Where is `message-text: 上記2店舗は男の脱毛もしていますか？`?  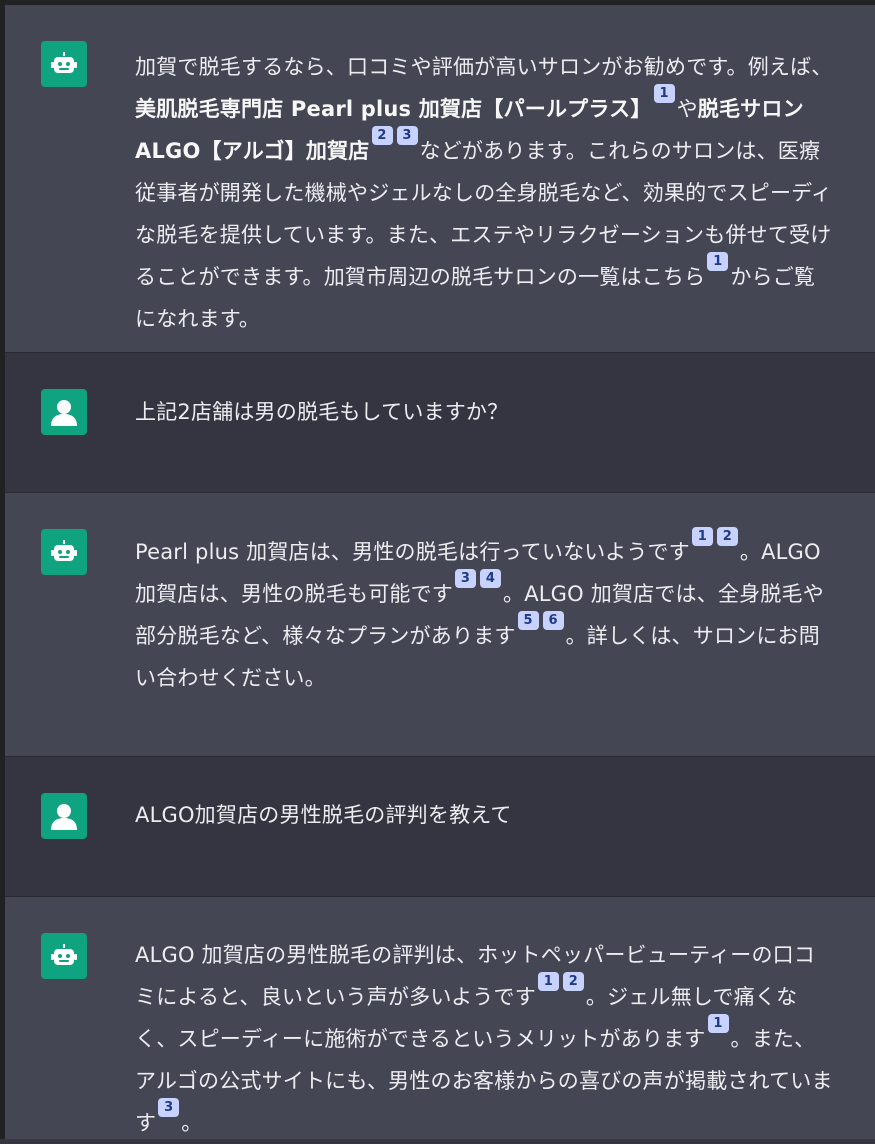 message-text: 上記2店舗は男の脱毛もしていますか？ is located at coordinates (485, 412).